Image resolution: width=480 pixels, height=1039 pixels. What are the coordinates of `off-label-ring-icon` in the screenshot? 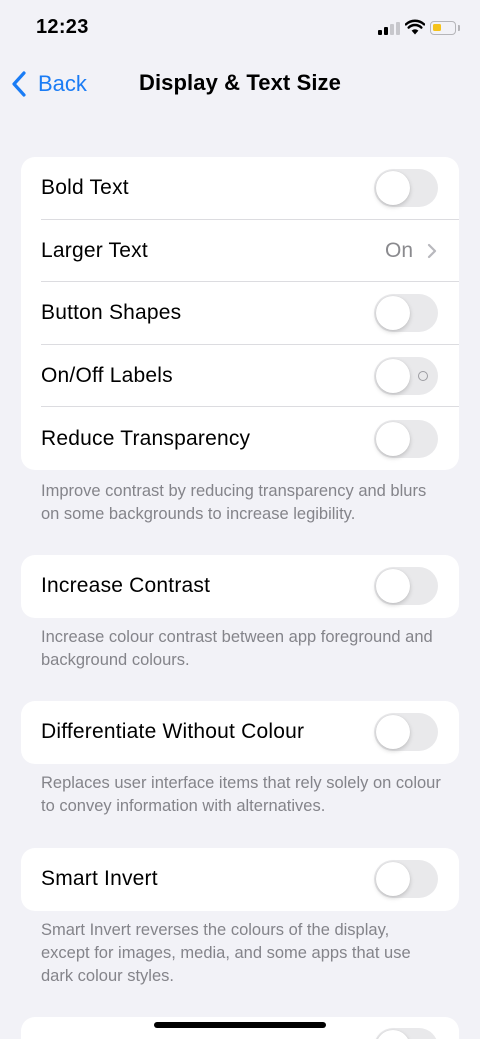 It's located at (423, 376).